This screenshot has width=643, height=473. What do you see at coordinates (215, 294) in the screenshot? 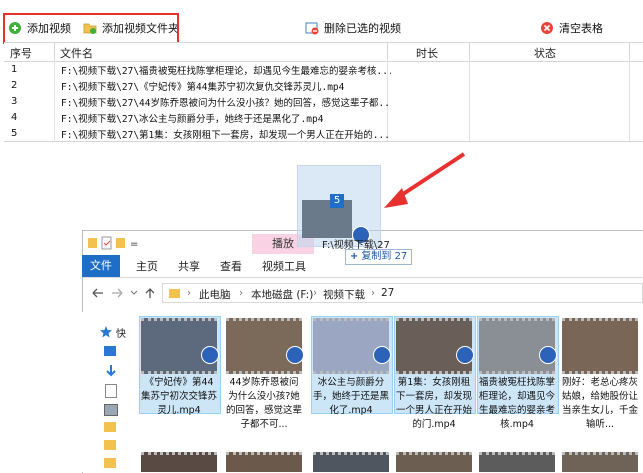
I see `breadcrumb-item: 此电脑` at bounding box center [215, 294].